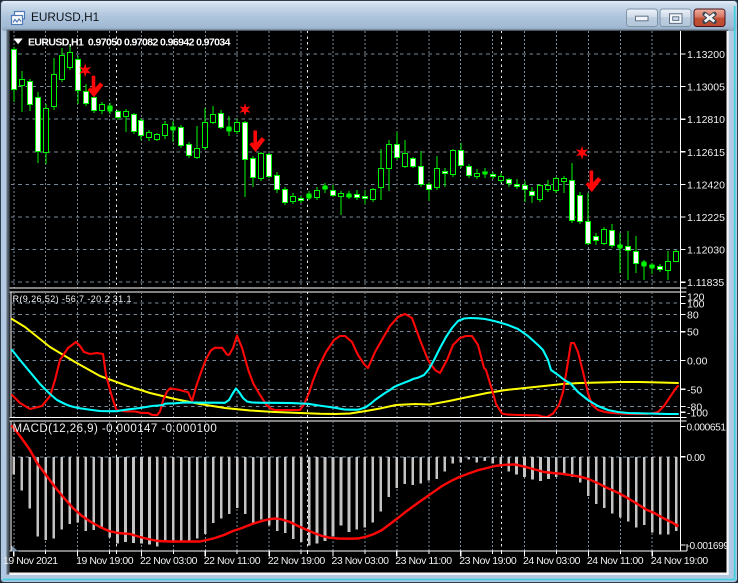 This screenshot has height=583, width=738. I want to click on svg-text: 1.13200, so click(706, 55).